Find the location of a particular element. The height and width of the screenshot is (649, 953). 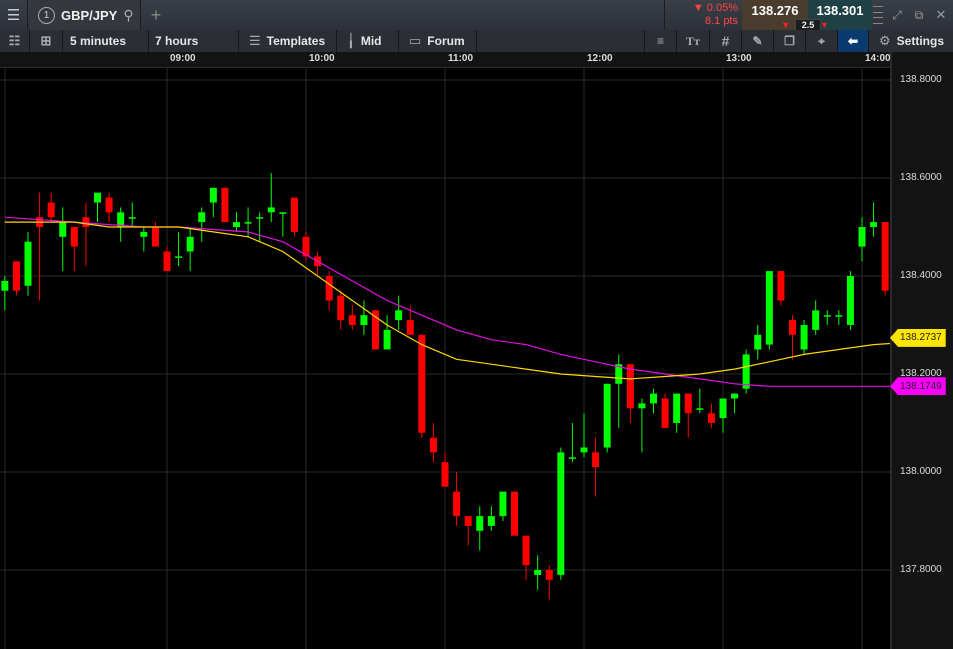

interval-label: 5 minutes is located at coordinates (98, 41).